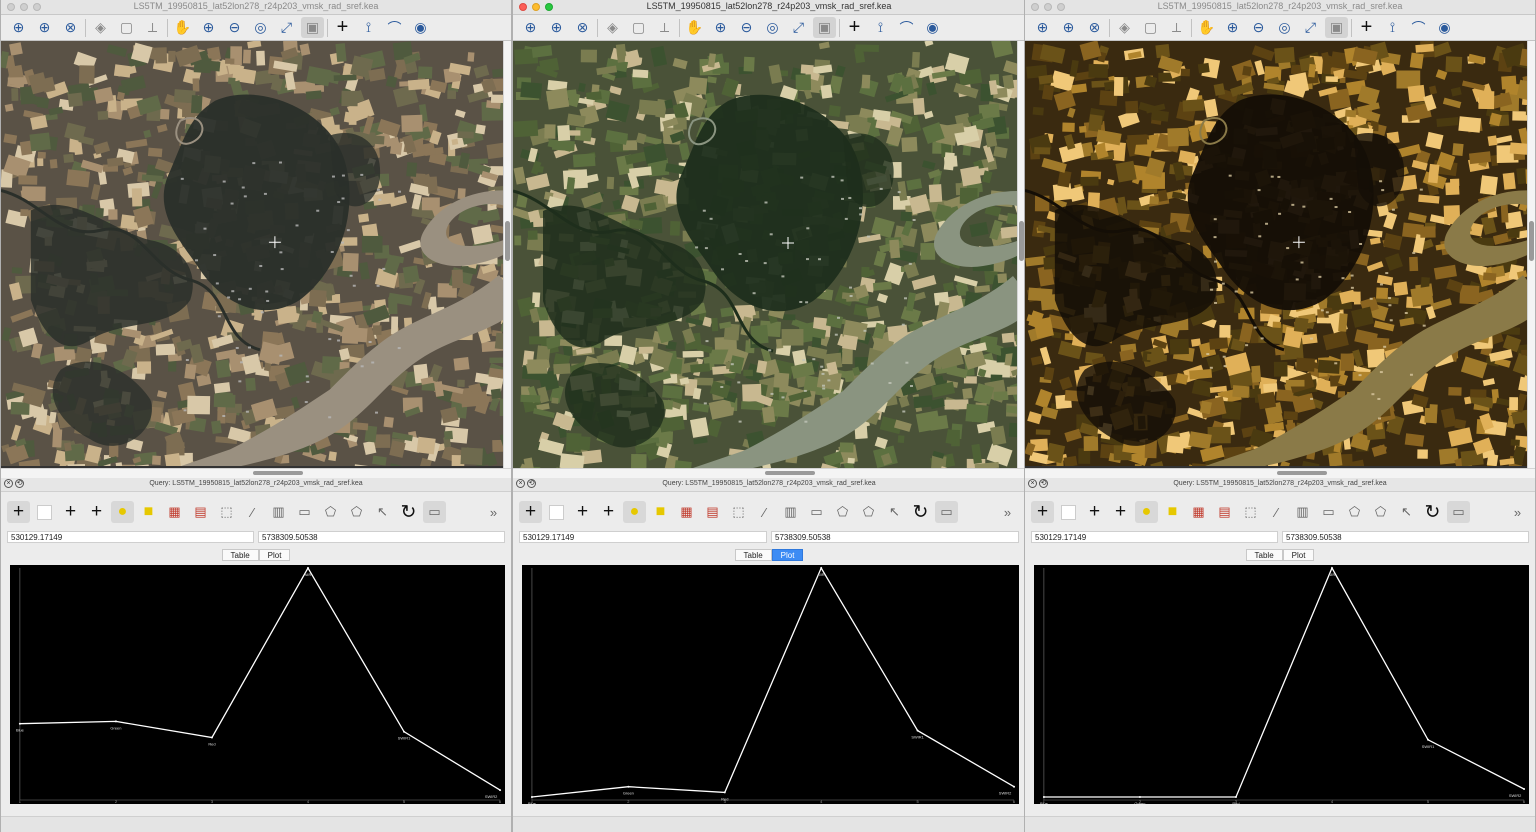 This screenshot has width=1536, height=832. Describe the element at coordinates (530, 27) in the screenshot. I see `add-layer-icon: ⊕` at that location.